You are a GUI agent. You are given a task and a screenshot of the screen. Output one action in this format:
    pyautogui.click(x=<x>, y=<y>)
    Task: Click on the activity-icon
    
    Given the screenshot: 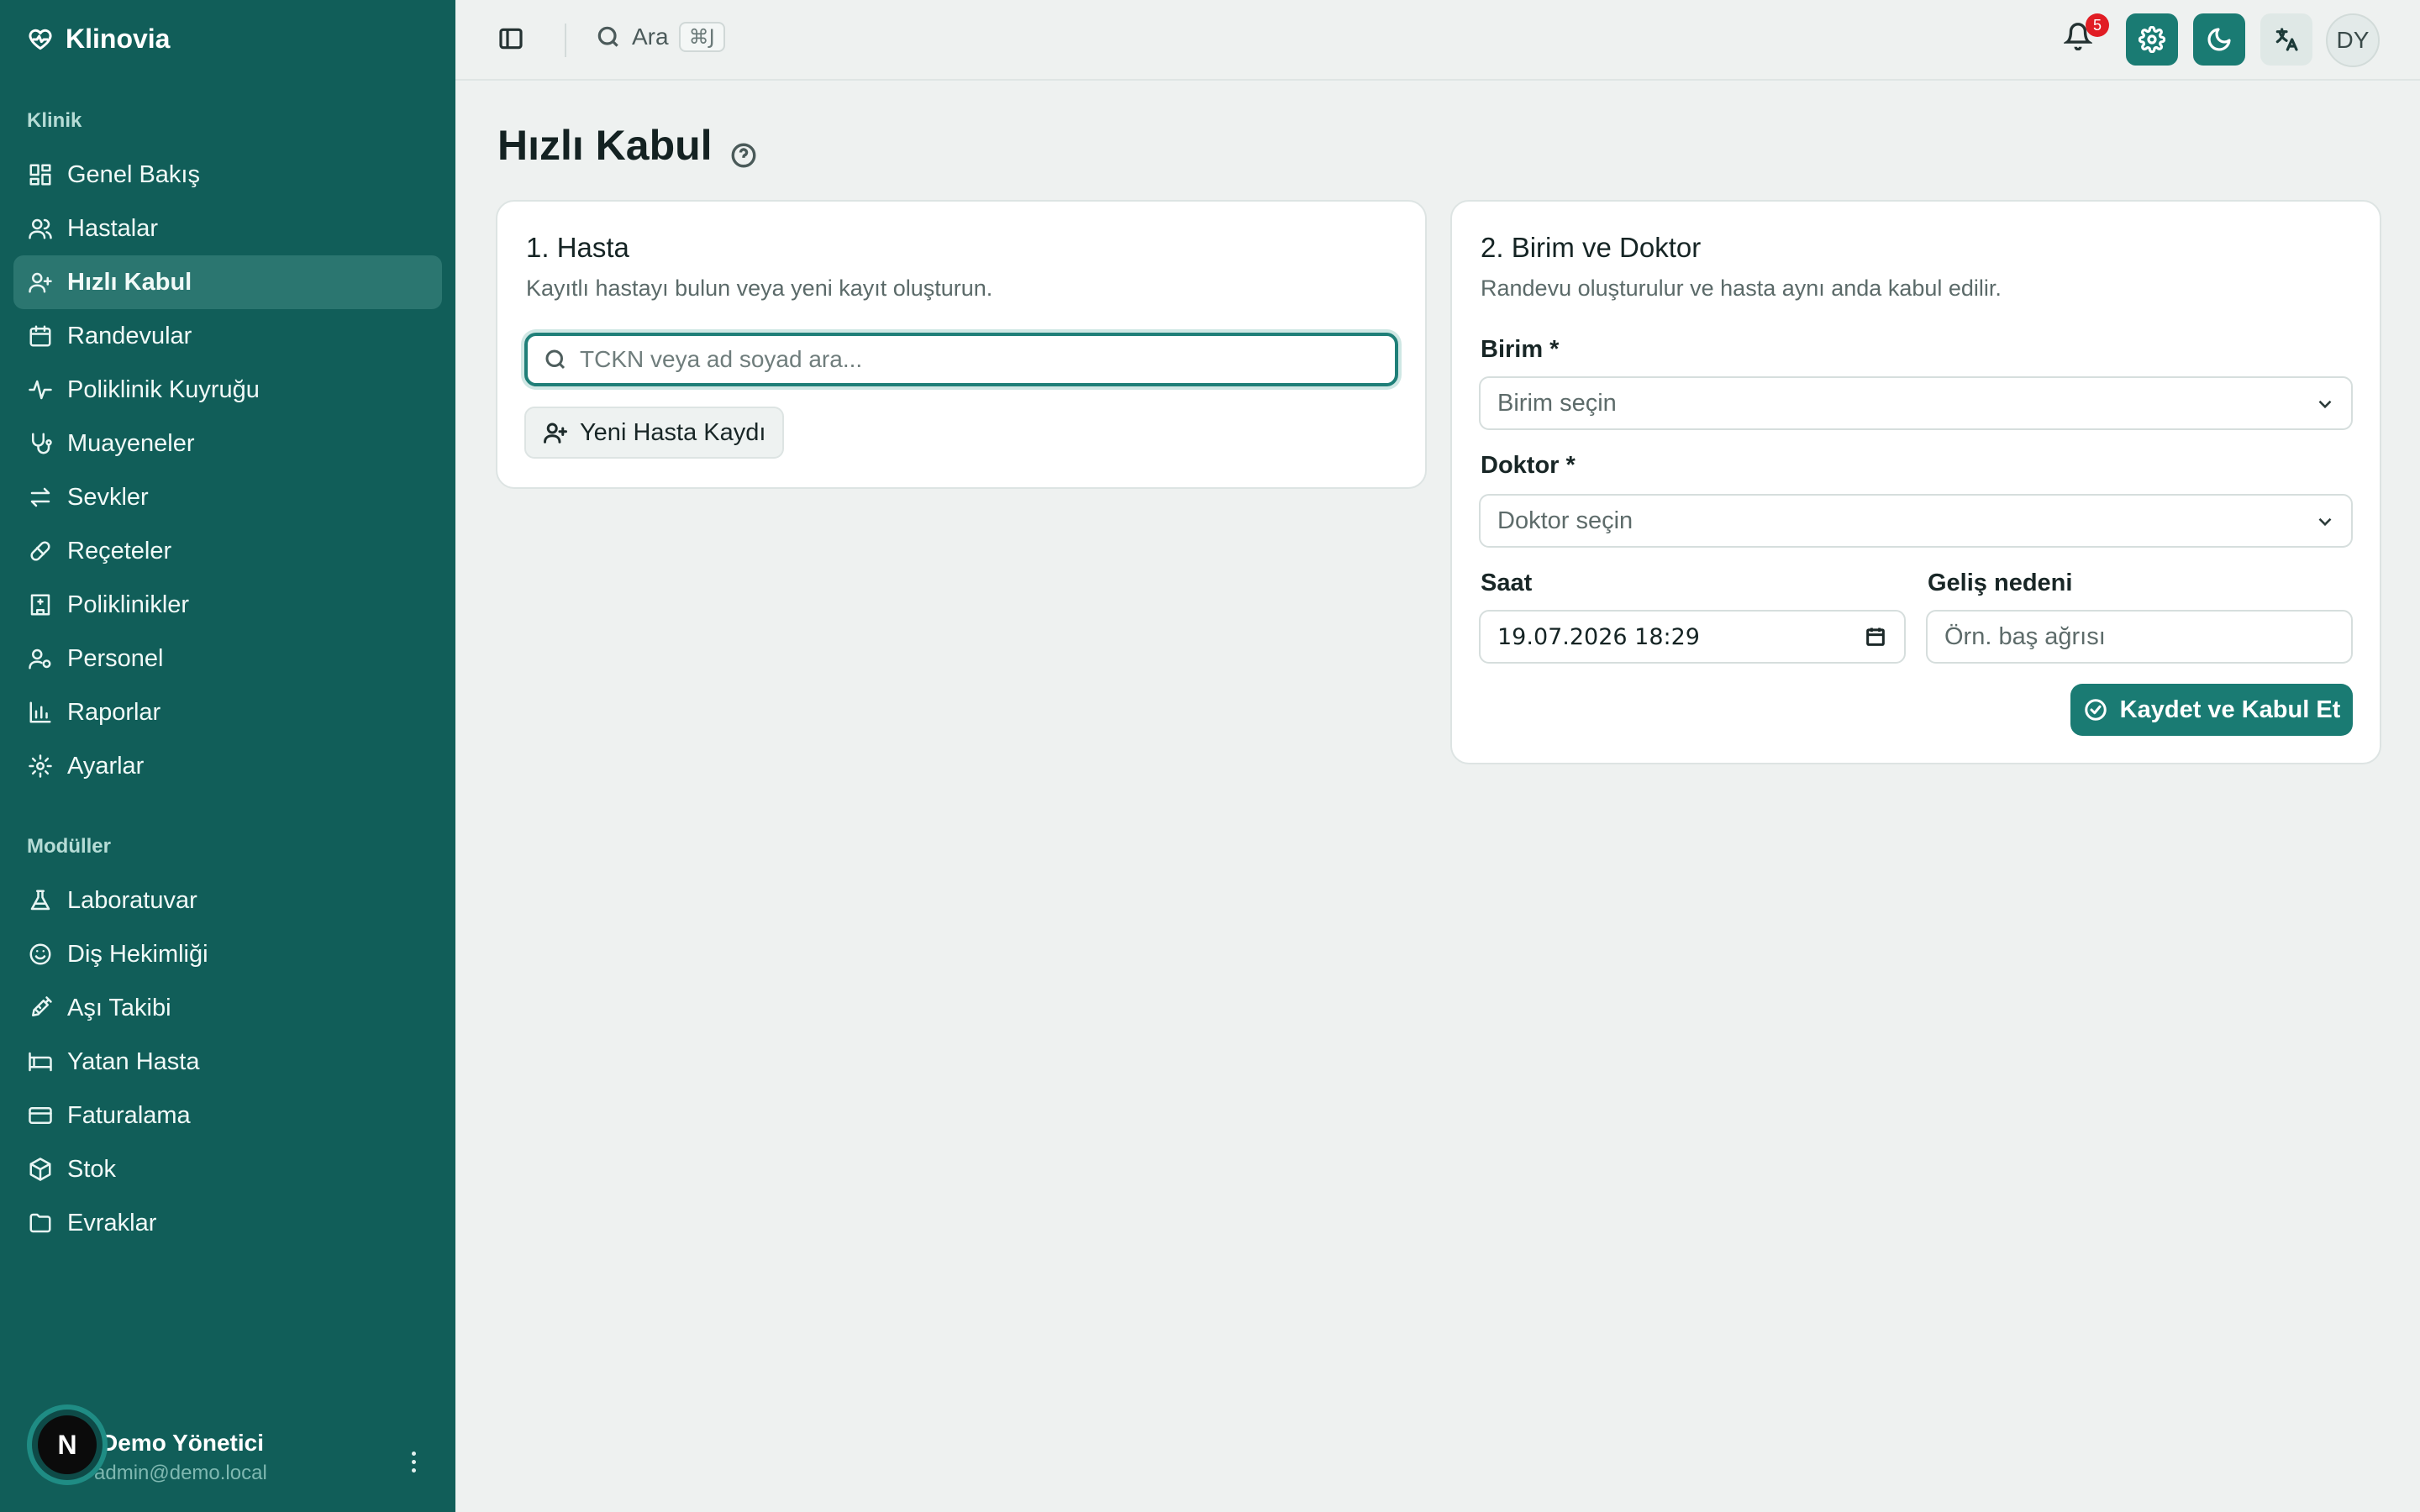 What is the action you would take?
    pyautogui.click(x=40, y=389)
    